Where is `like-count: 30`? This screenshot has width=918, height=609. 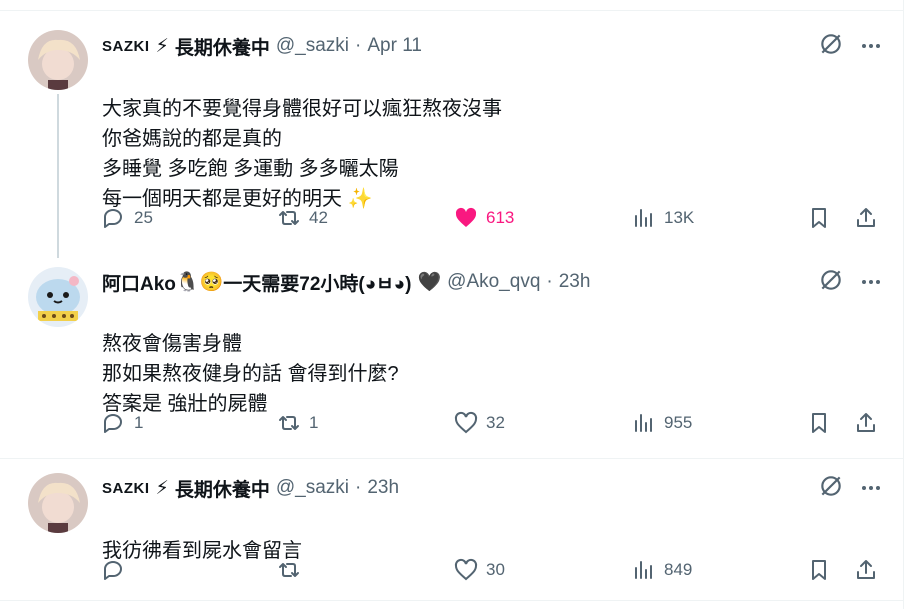
like-count: 30 is located at coordinates (495, 569).